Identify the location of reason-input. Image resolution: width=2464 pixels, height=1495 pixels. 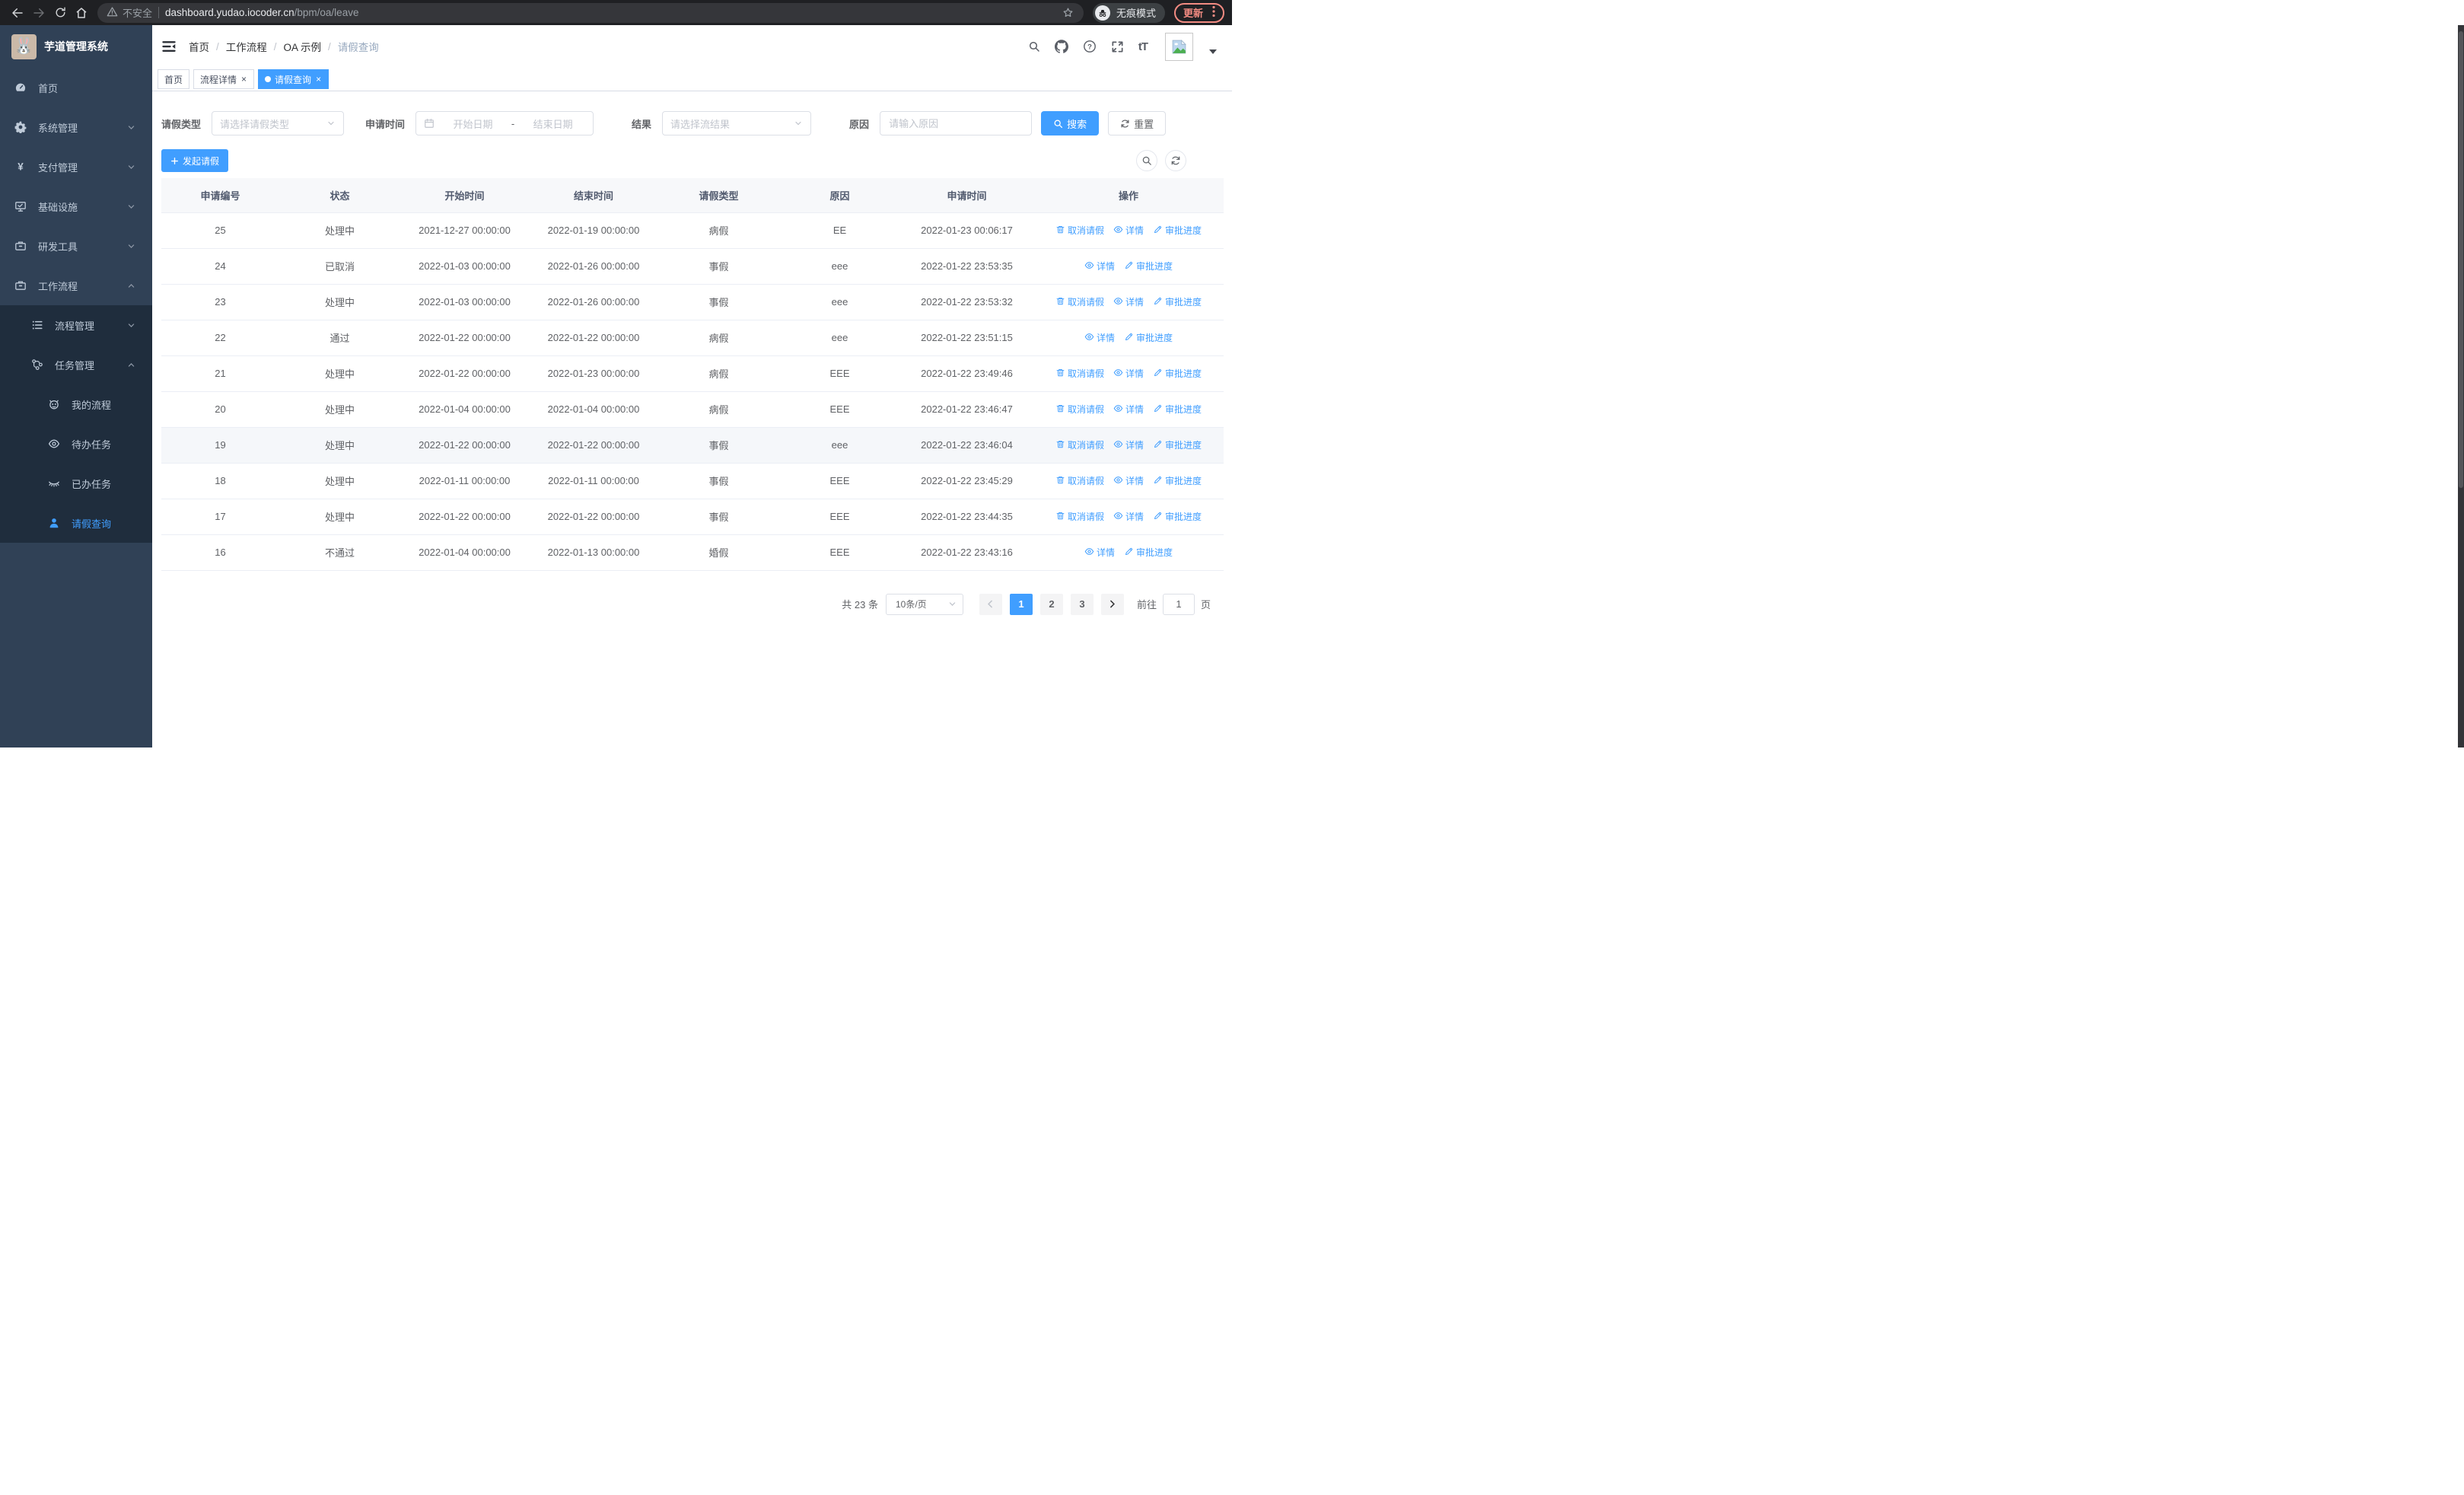
(956, 123).